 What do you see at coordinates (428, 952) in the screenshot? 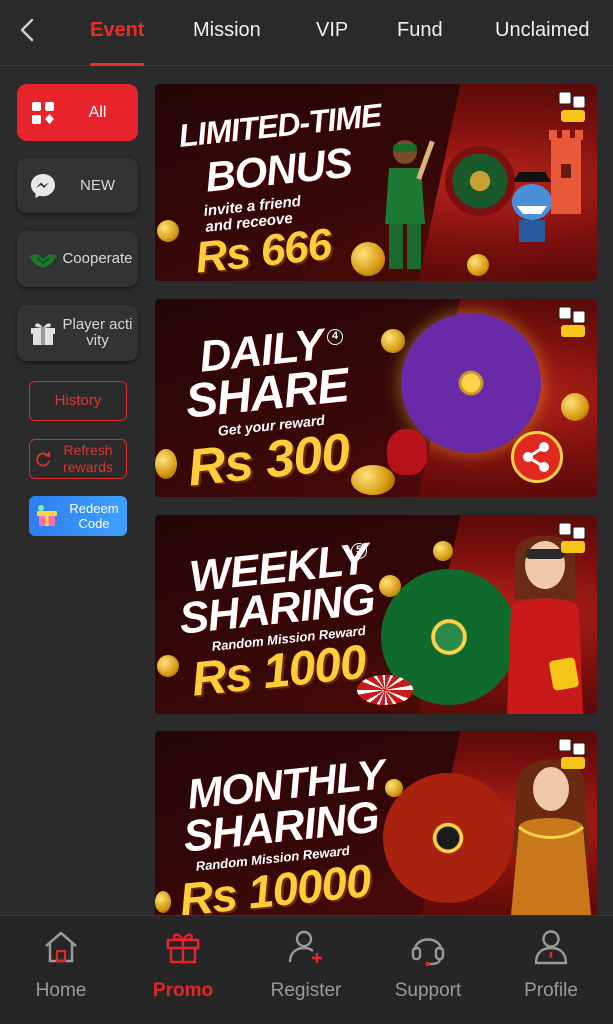
I see `headset-icon` at bounding box center [428, 952].